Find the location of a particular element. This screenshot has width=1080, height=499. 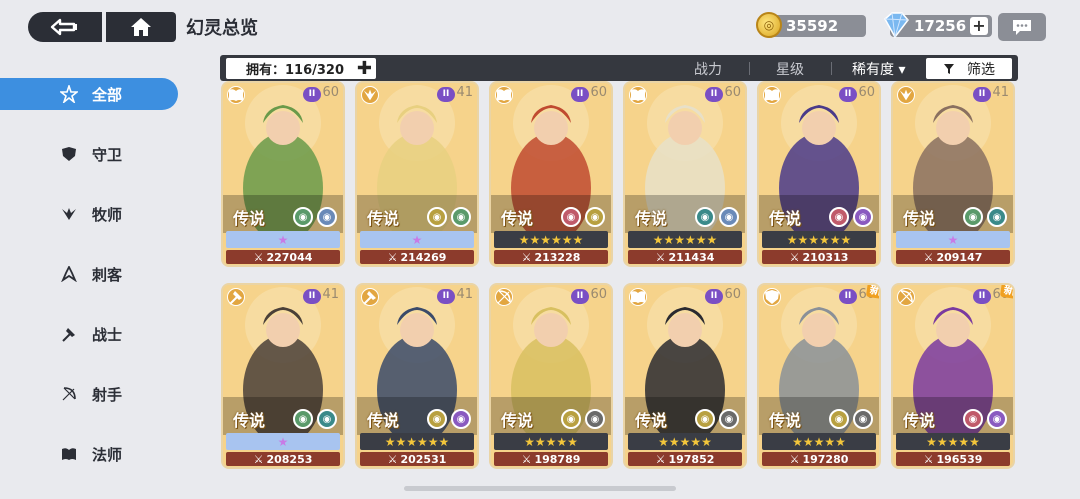

combat-power: 197852 is located at coordinates (691, 459).